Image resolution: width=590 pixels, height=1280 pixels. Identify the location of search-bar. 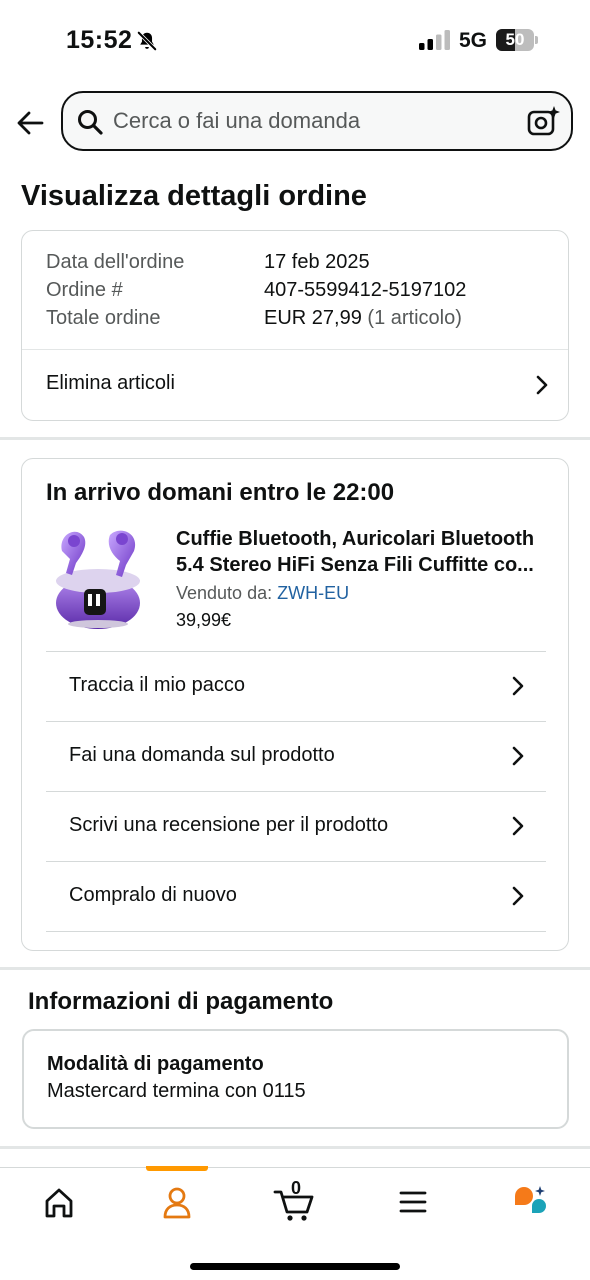
(317, 121).